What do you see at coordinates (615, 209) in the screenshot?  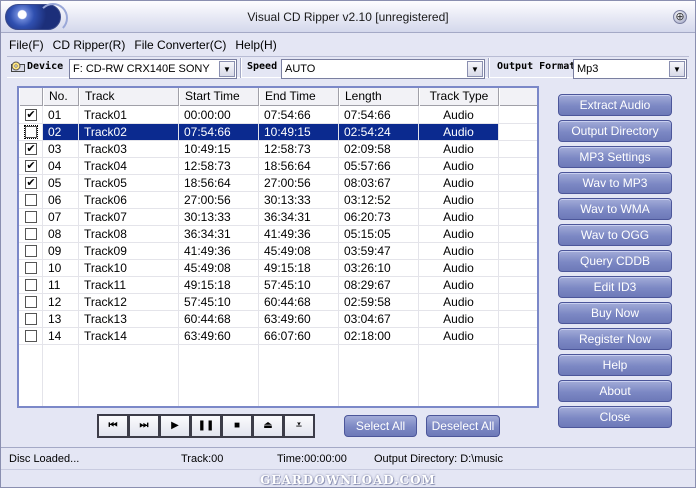 I see `wav-to-wma-button: Wav to WMA` at bounding box center [615, 209].